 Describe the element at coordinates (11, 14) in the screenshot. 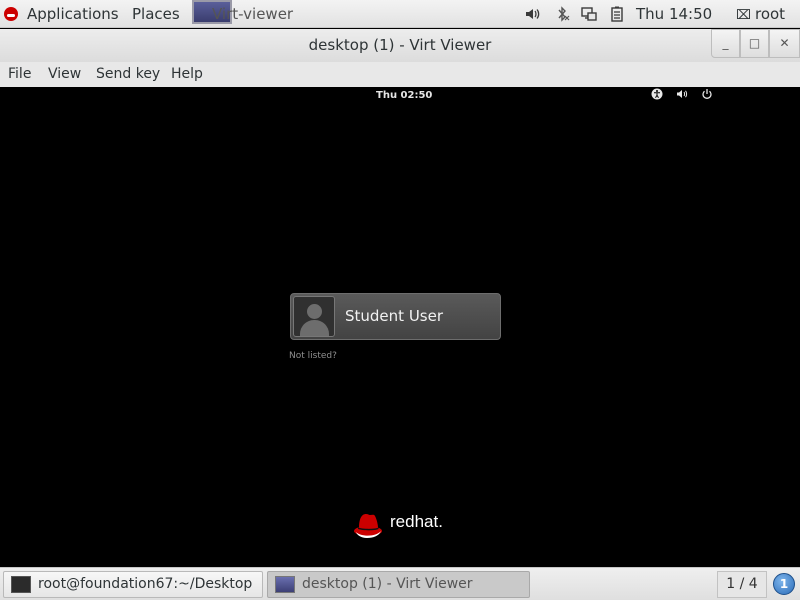

I see `redhat-icon` at that location.